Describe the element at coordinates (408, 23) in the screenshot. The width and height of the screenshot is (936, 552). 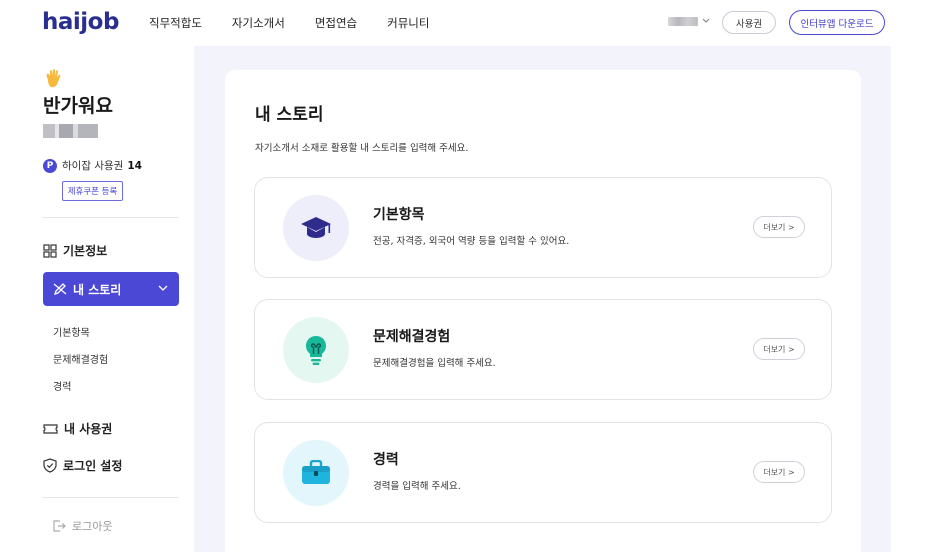
I see `nav-community: 커뮤니티` at that location.